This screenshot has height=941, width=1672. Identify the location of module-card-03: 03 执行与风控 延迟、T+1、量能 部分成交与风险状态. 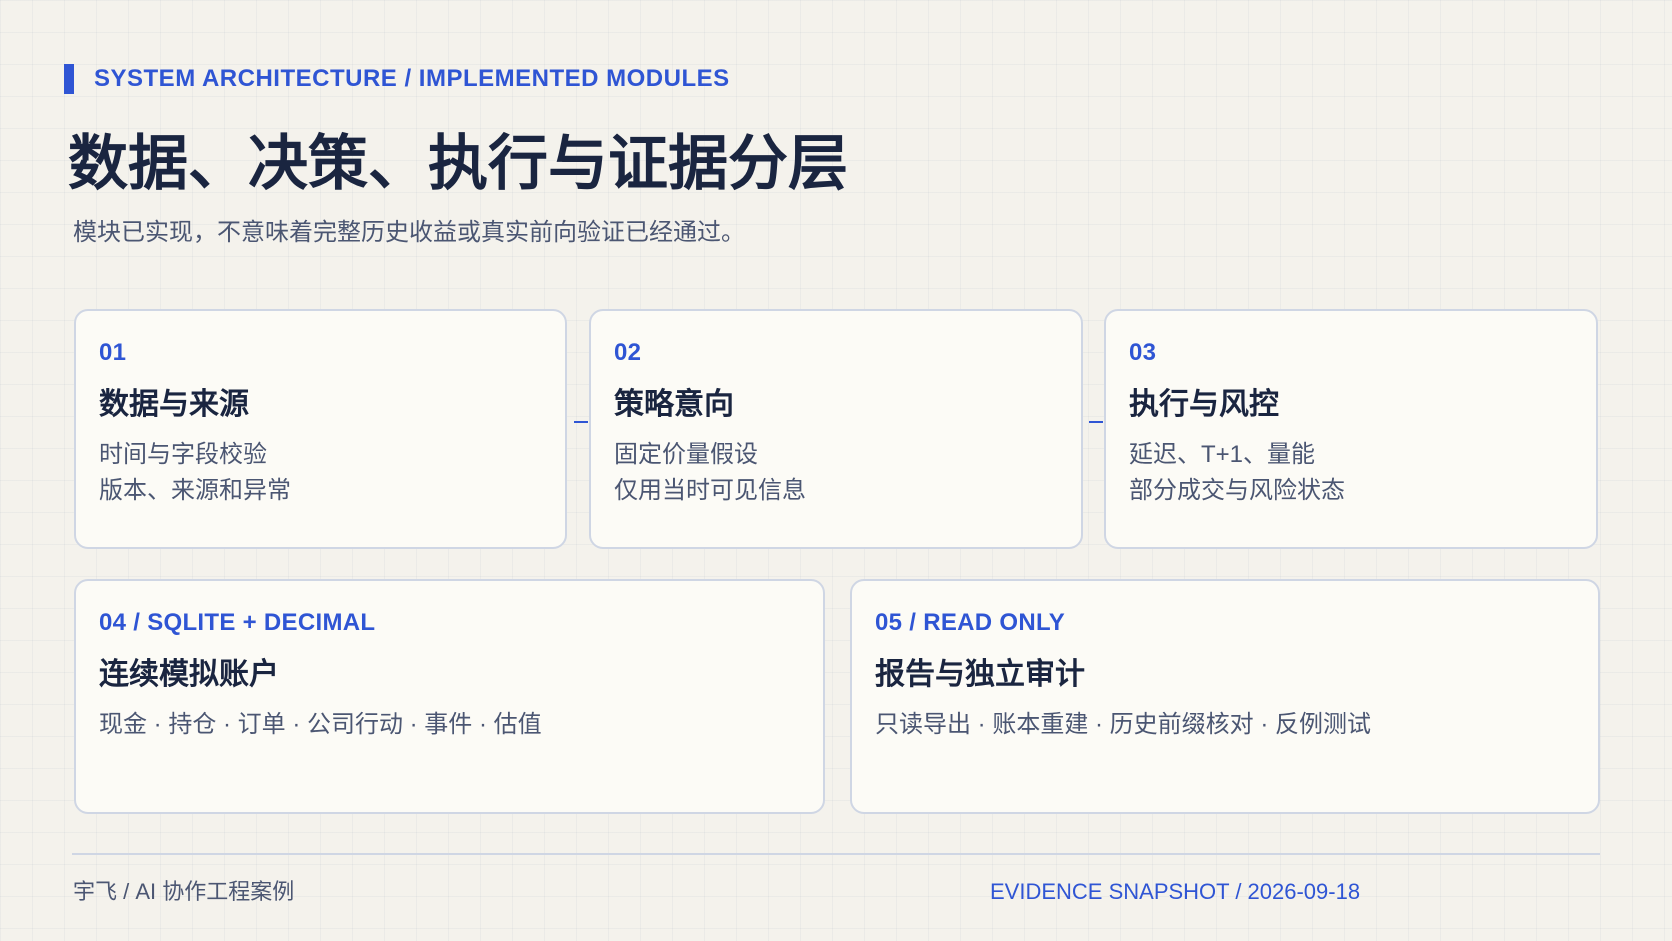
(1351, 429).